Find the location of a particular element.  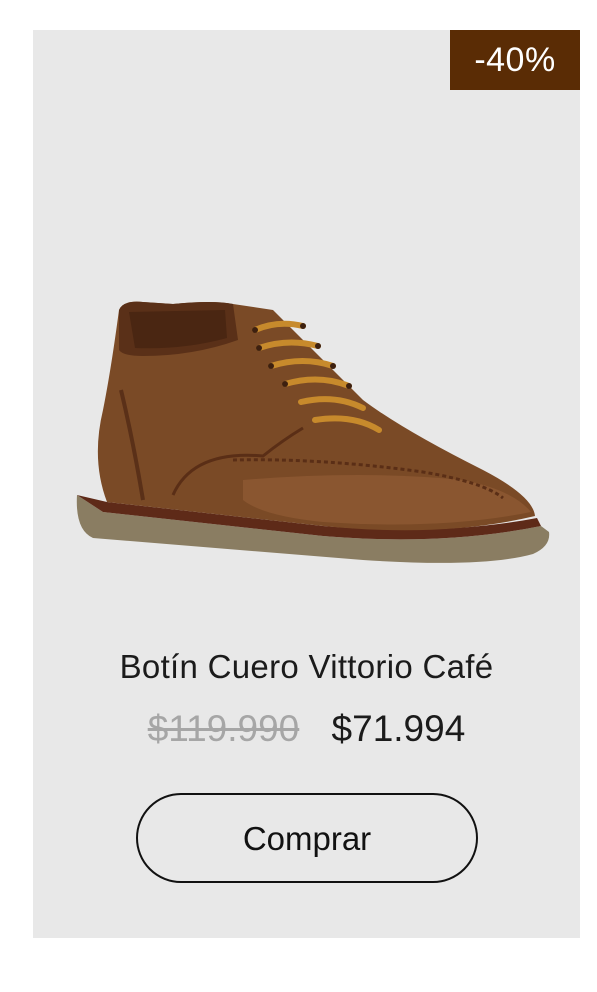

price-row: $119.990 $71.994 is located at coordinates (306, 729).